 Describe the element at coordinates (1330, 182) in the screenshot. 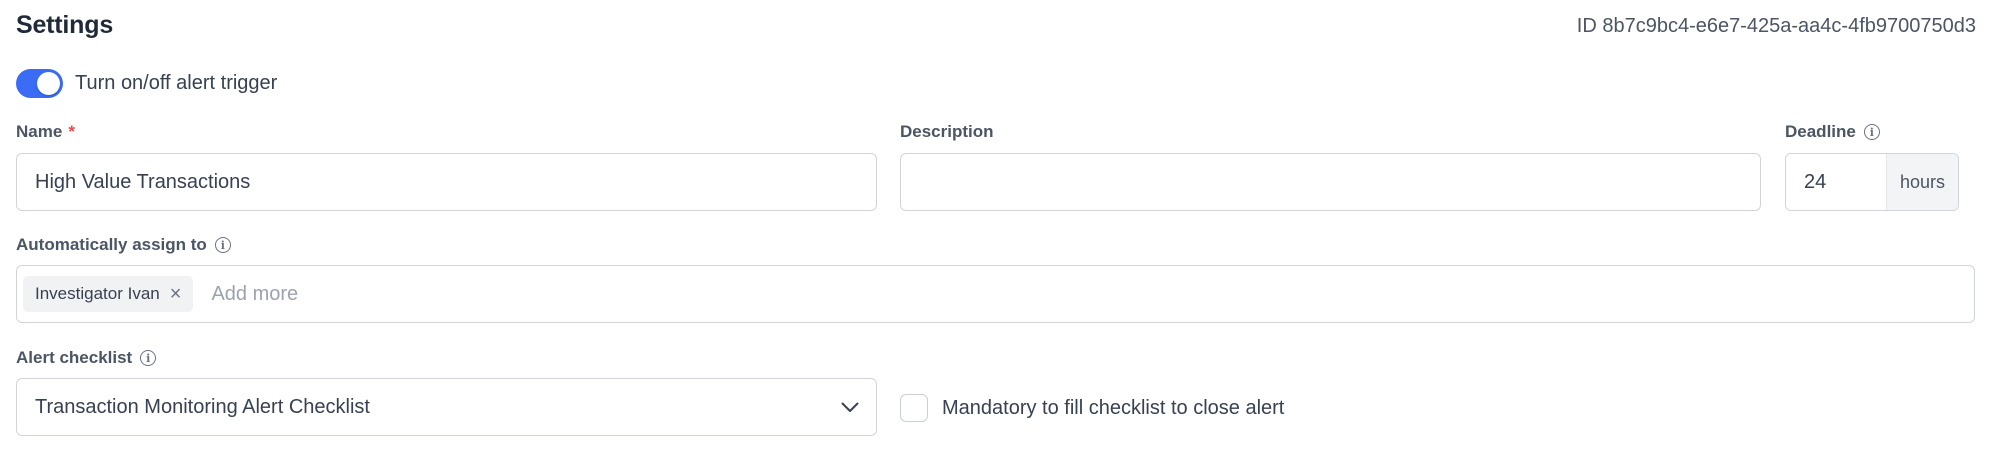

I see `description-input` at that location.